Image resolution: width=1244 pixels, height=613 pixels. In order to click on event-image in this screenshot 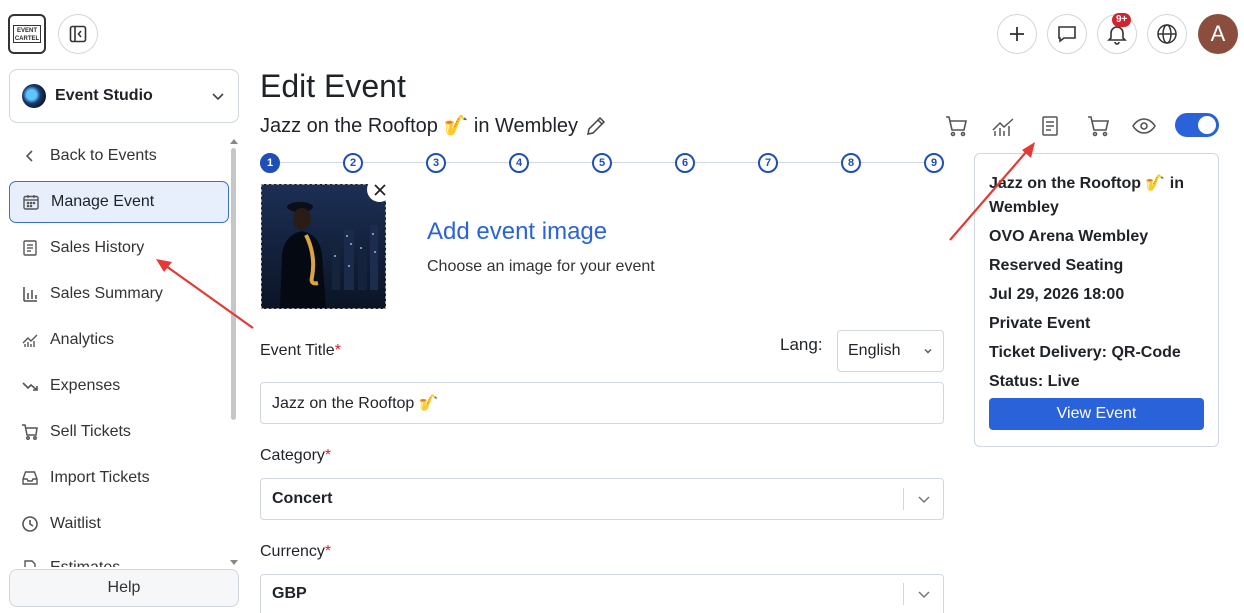, I will do `click(323, 246)`.